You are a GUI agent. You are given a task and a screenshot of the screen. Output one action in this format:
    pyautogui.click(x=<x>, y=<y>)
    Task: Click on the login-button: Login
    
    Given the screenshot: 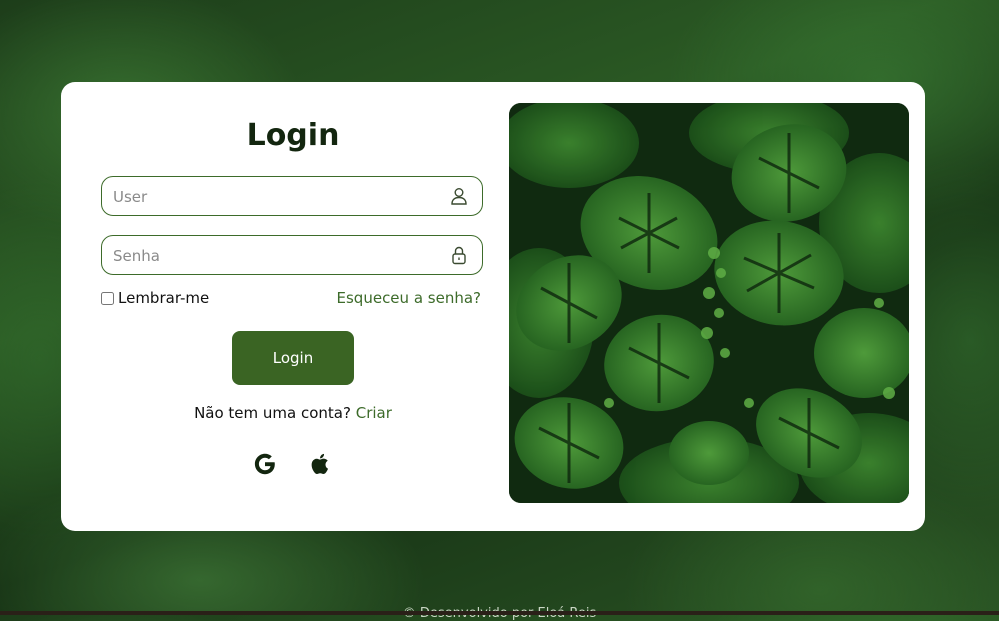 What is the action you would take?
    pyautogui.click(x=293, y=358)
    